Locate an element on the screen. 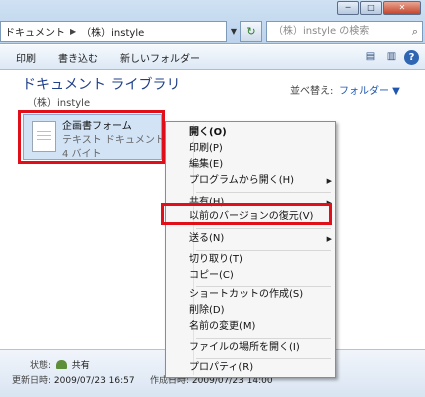  sort-label: 並べ替え: is located at coordinates (312, 91).